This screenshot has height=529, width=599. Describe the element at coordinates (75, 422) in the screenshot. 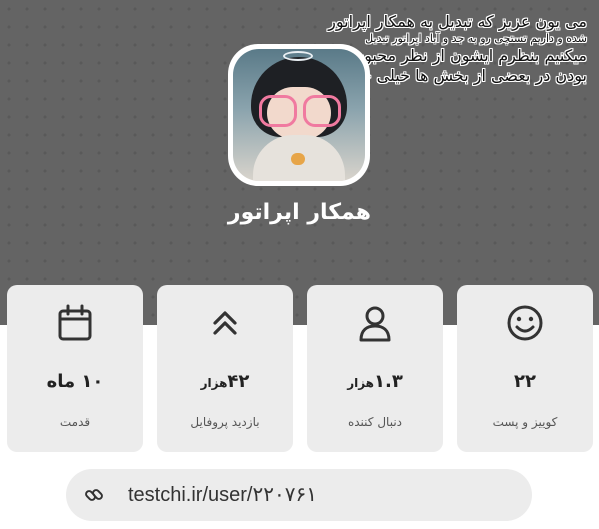

I see `stat-label: قدمت` at that location.